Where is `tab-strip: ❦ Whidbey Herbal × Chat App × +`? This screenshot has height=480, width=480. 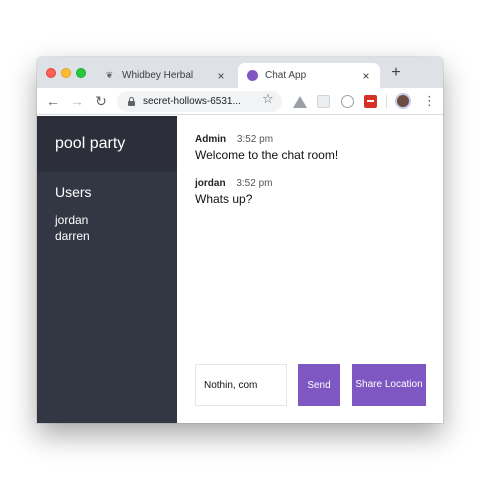
tab-strip: ❦ Whidbey Herbal × Chat App × + is located at coordinates (240, 72).